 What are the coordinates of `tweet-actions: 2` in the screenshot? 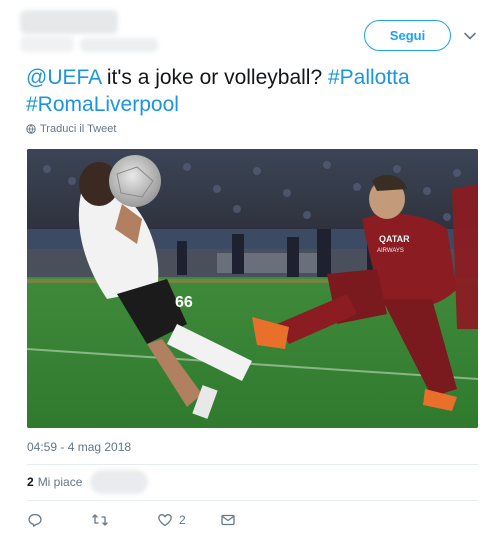 It's located at (177, 522).